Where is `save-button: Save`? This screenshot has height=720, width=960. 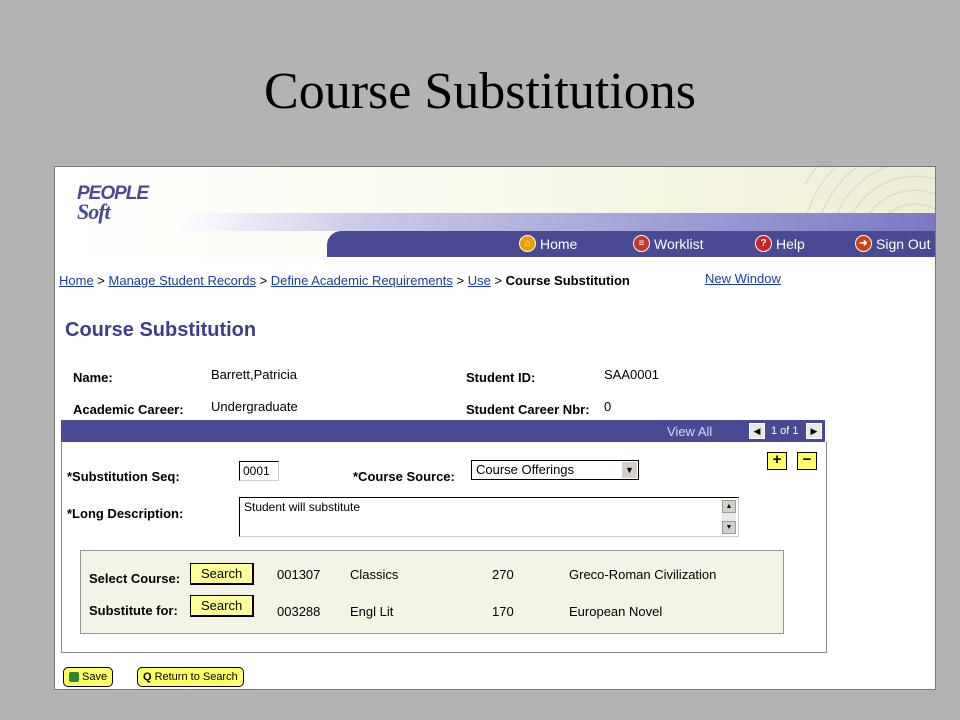 save-button: Save is located at coordinates (88, 677).